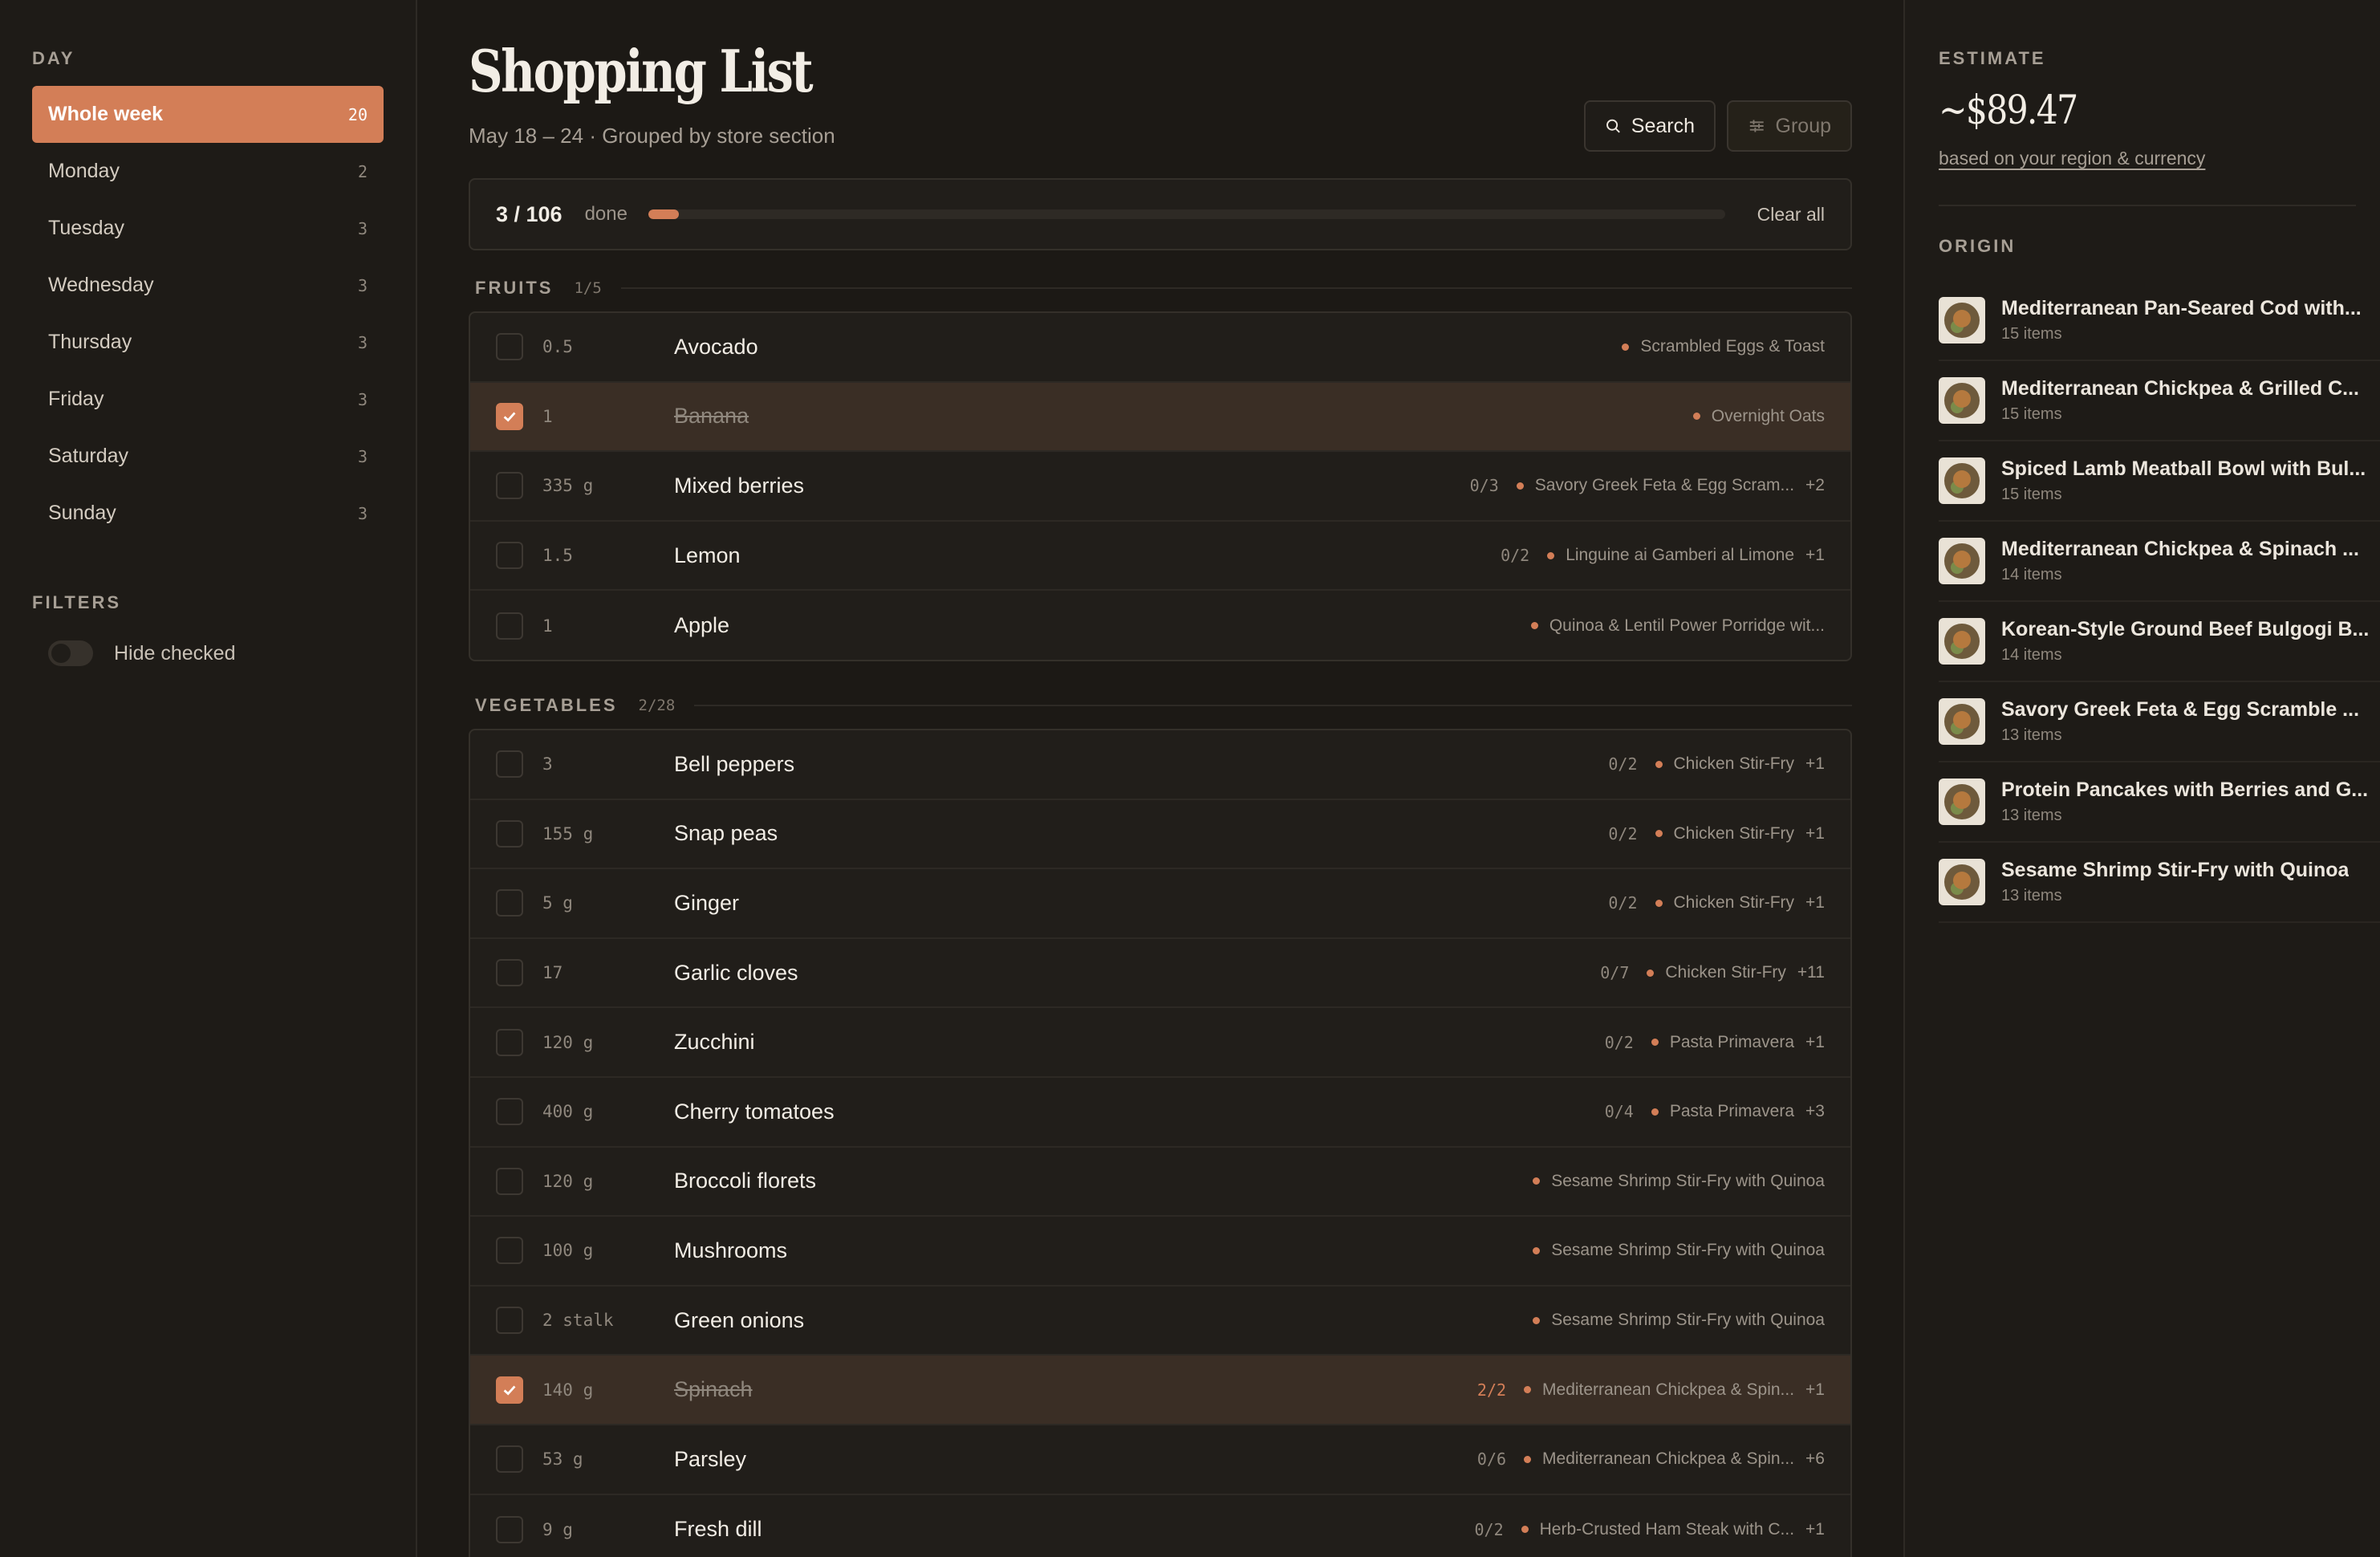 The image size is (2380, 1557). Describe the element at coordinates (1160, 835) in the screenshot. I see `list-item: 155 g Snap peas 0/2 Chicken Stir-Fry +1` at that location.